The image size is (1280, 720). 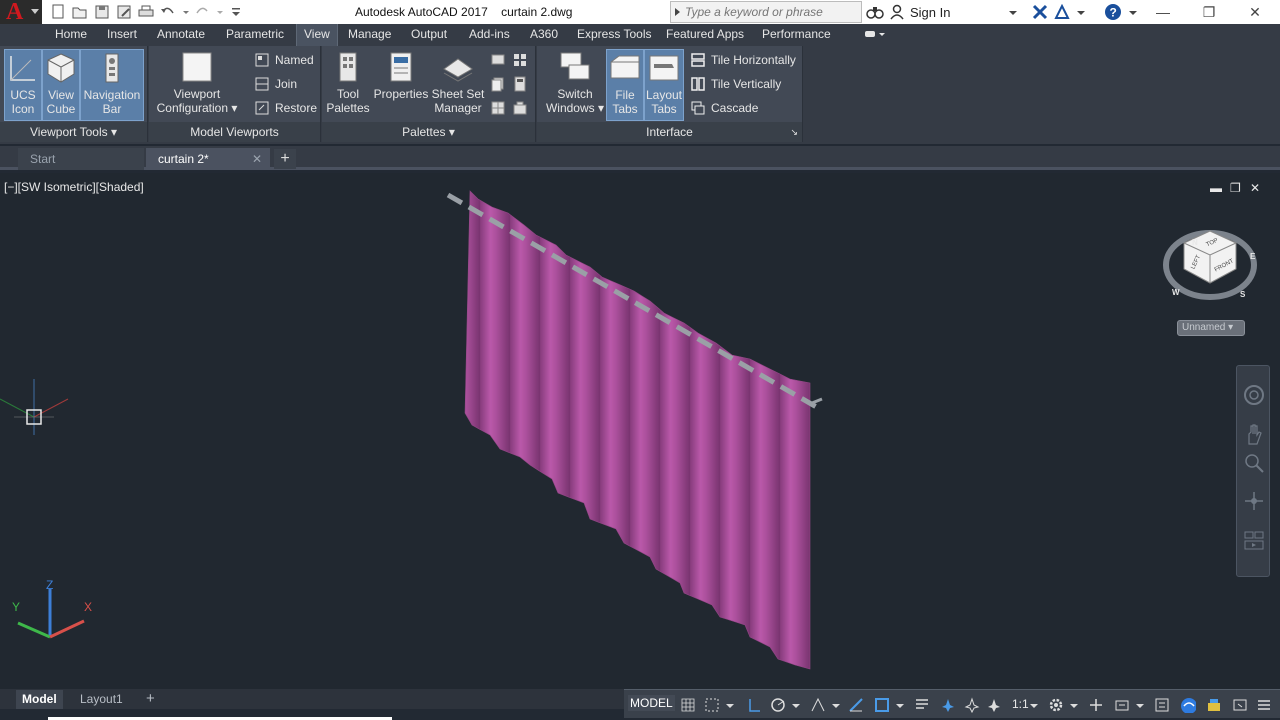 I want to click on close-tab-icon: ✕, so click(x=257, y=159).